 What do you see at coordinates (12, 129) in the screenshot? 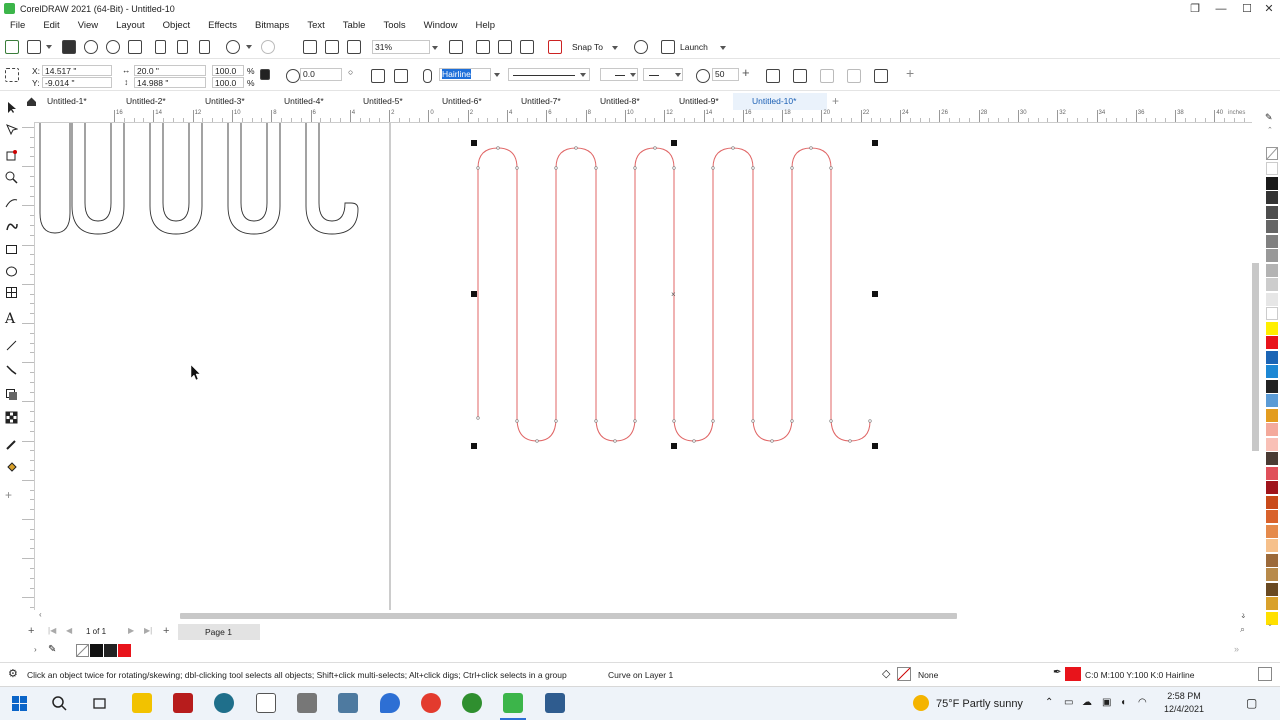
I see `shape-tool-icon` at bounding box center [12, 129].